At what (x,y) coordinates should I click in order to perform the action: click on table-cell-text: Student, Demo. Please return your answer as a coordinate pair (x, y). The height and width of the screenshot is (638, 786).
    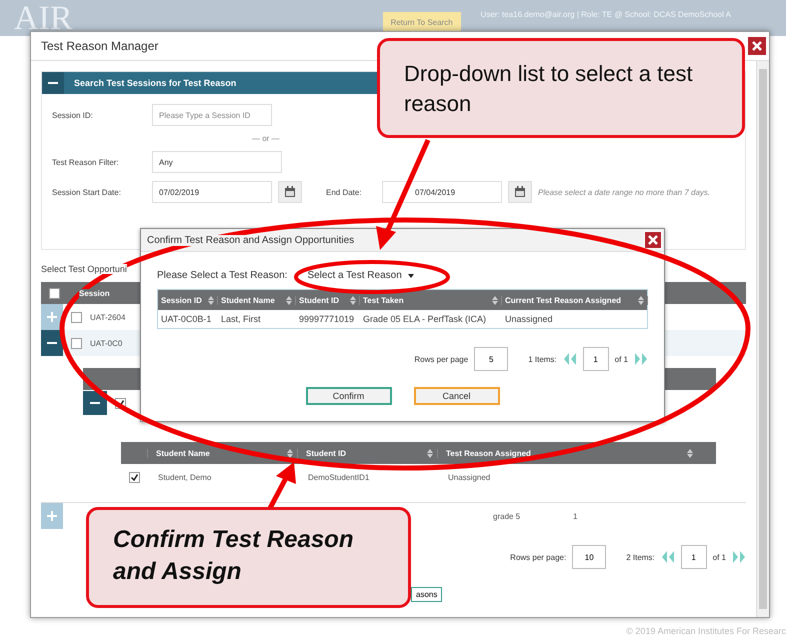
    Looking at the image, I should click on (185, 477).